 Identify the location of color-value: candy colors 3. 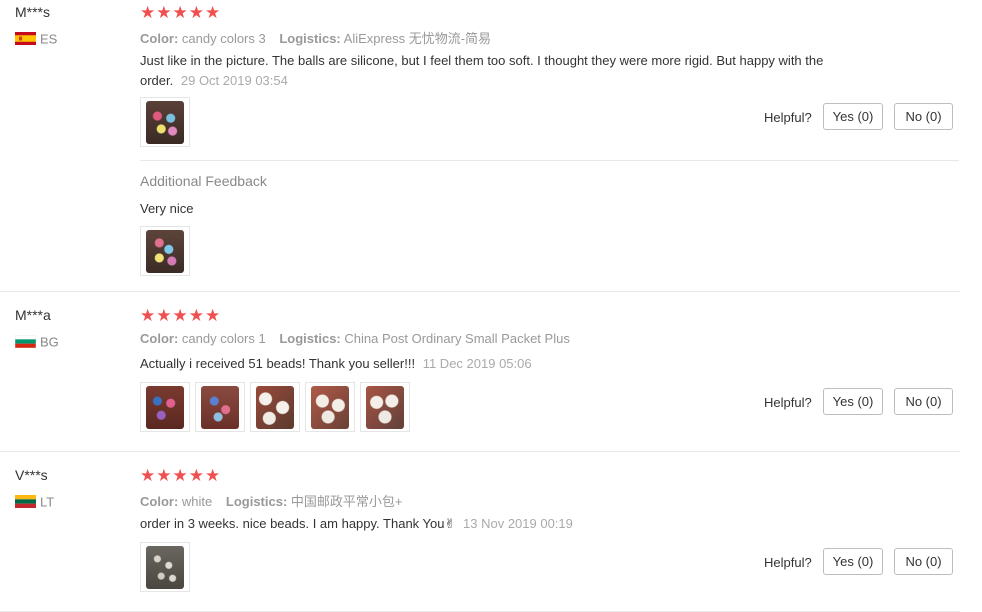
(223, 38).